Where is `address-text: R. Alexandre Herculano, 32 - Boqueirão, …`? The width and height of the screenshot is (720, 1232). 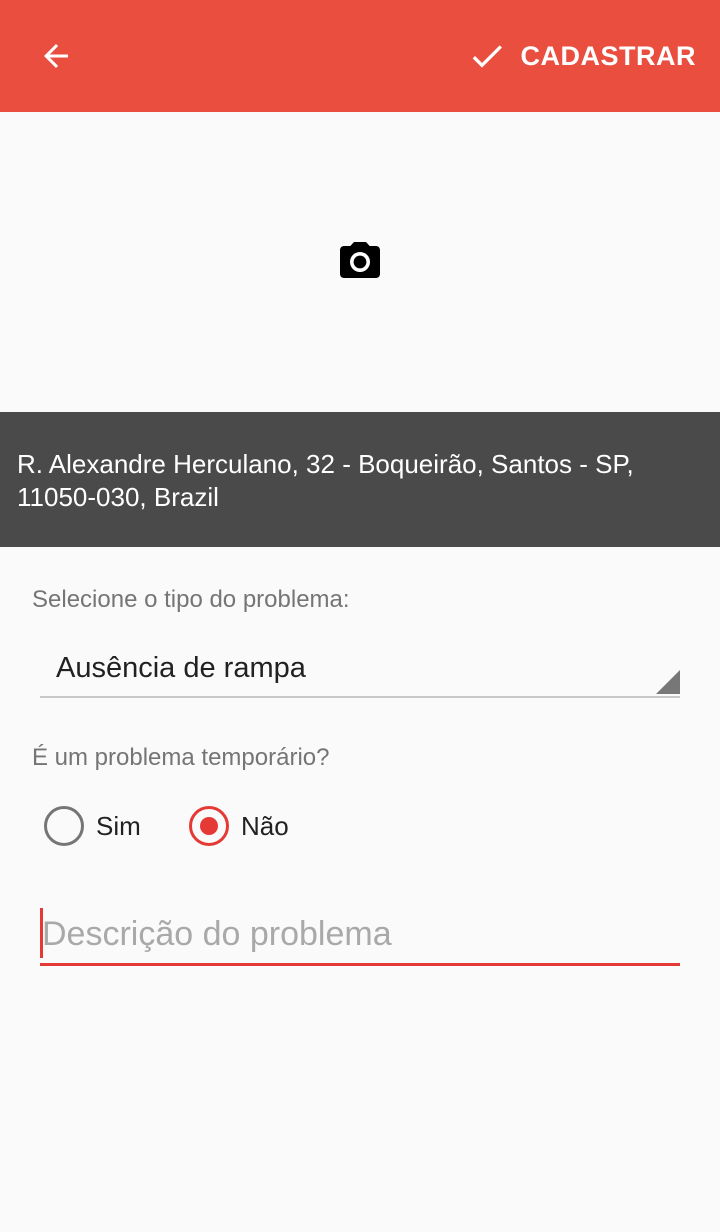 address-text: R. Alexandre Herculano, 32 - Boqueirão, … is located at coordinates (357, 481).